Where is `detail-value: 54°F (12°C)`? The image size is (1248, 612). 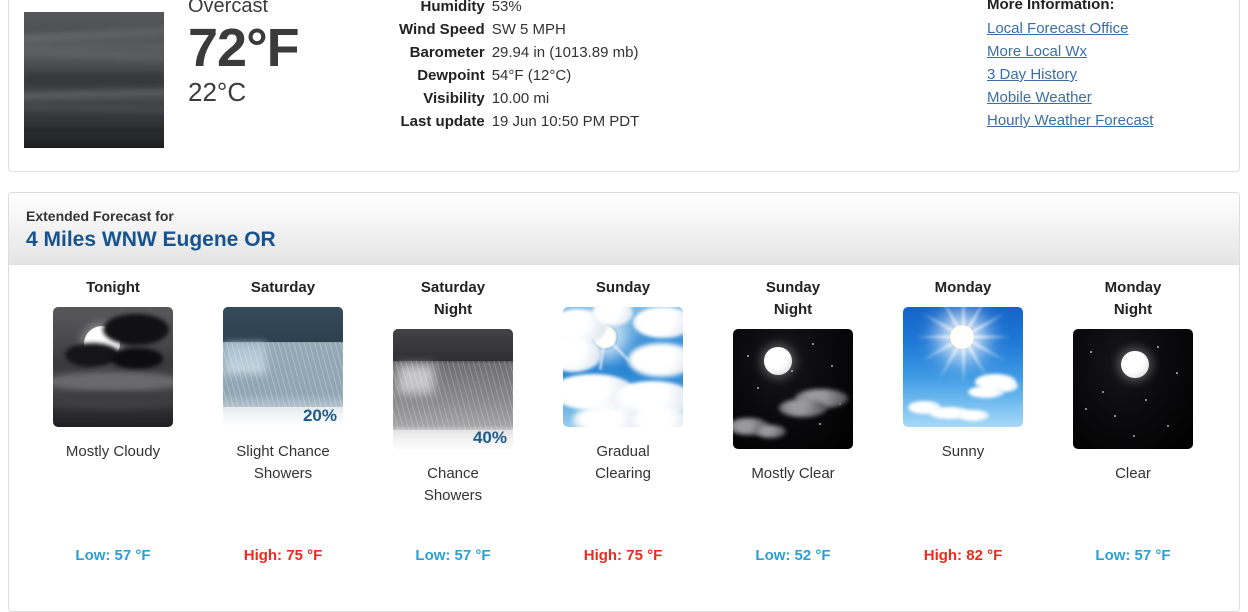 detail-value: 54°F (12°C) is located at coordinates (531, 75).